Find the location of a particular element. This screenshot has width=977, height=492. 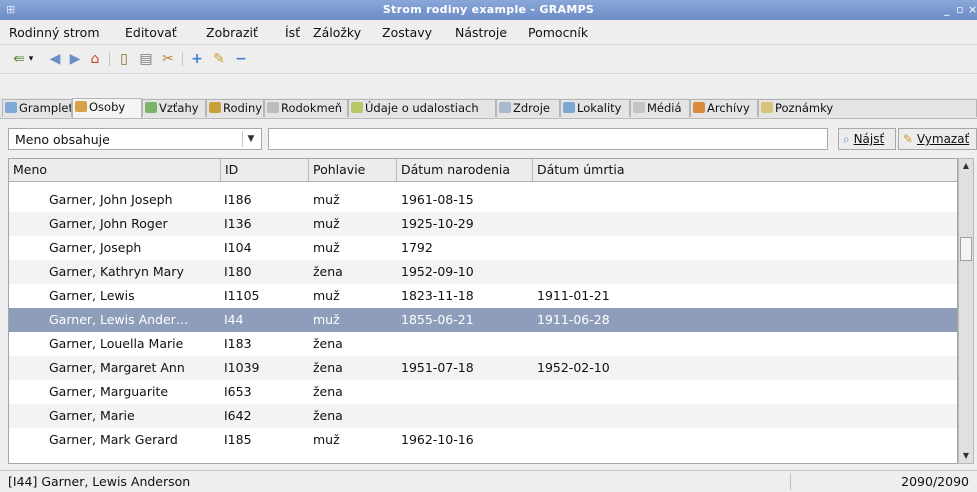

dropdown-arrow-icon: ▾ is located at coordinates (31, 59).